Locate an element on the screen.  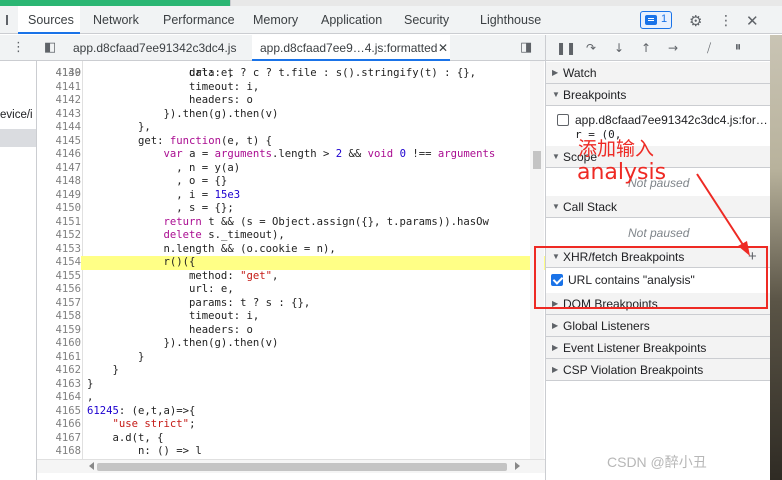
arrow-line is located at coordinates (722, 212).